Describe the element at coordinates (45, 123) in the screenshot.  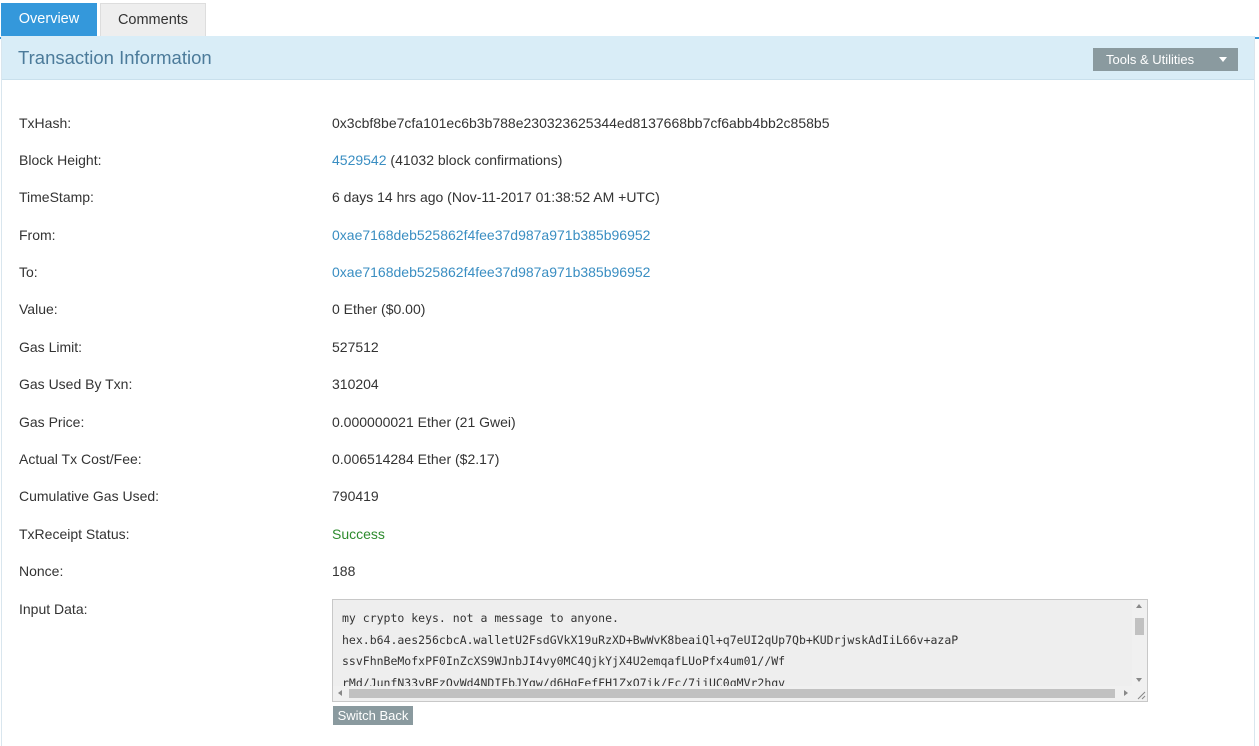
I see `txhash-label: TxHash:` at that location.